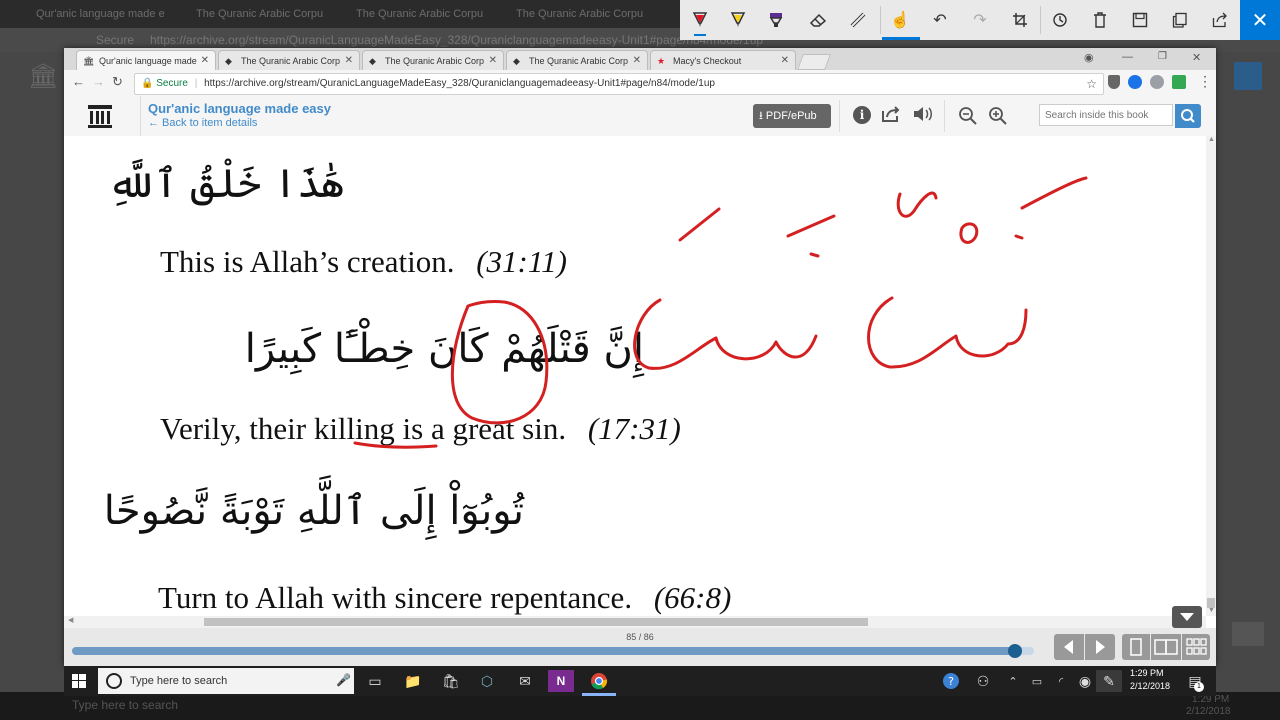 The height and width of the screenshot is (720, 1280). What do you see at coordinates (525, 681) in the screenshot?
I see `mail-icon: ✉` at bounding box center [525, 681].